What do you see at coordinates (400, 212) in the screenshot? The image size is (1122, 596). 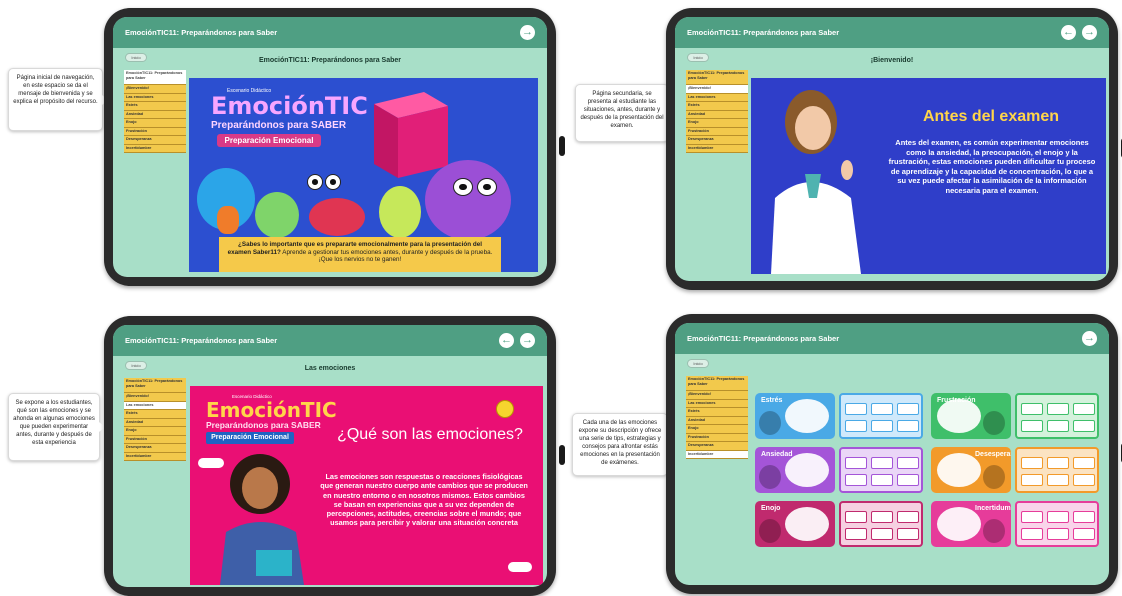 I see `monster-lime` at bounding box center [400, 212].